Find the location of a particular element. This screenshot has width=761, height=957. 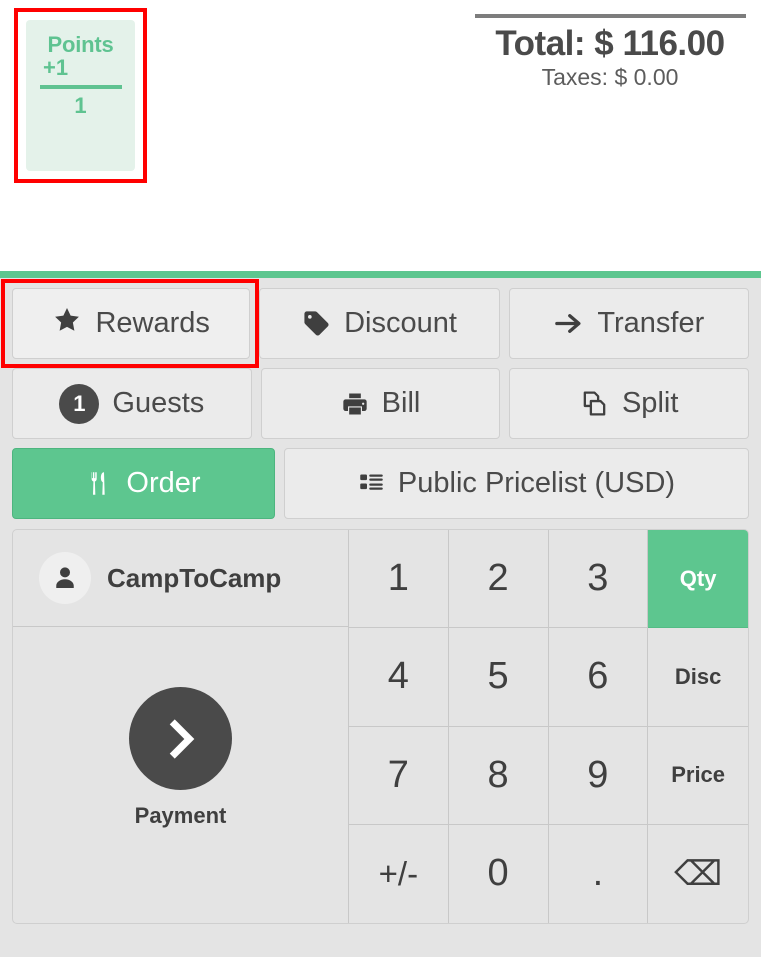

loyalty-points-widget: Points +1 1 is located at coordinates (80, 95).